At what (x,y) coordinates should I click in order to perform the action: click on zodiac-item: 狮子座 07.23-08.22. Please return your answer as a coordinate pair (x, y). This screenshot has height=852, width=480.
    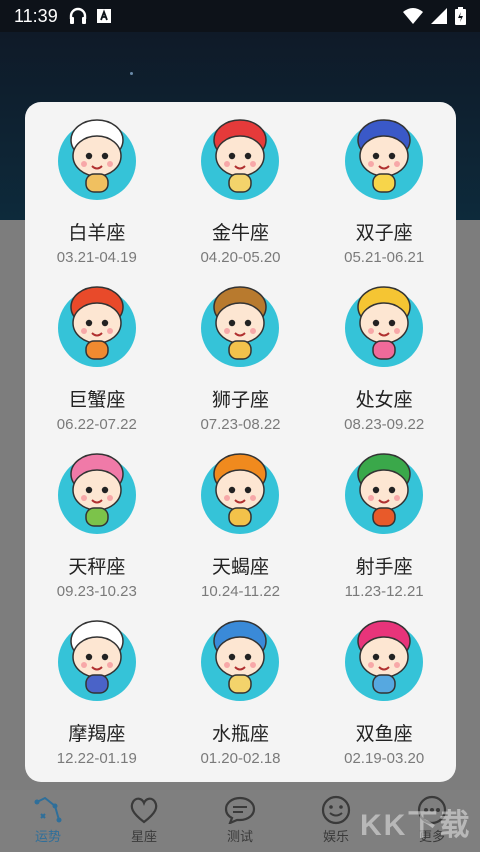
    Looking at the image, I should click on (241, 366).